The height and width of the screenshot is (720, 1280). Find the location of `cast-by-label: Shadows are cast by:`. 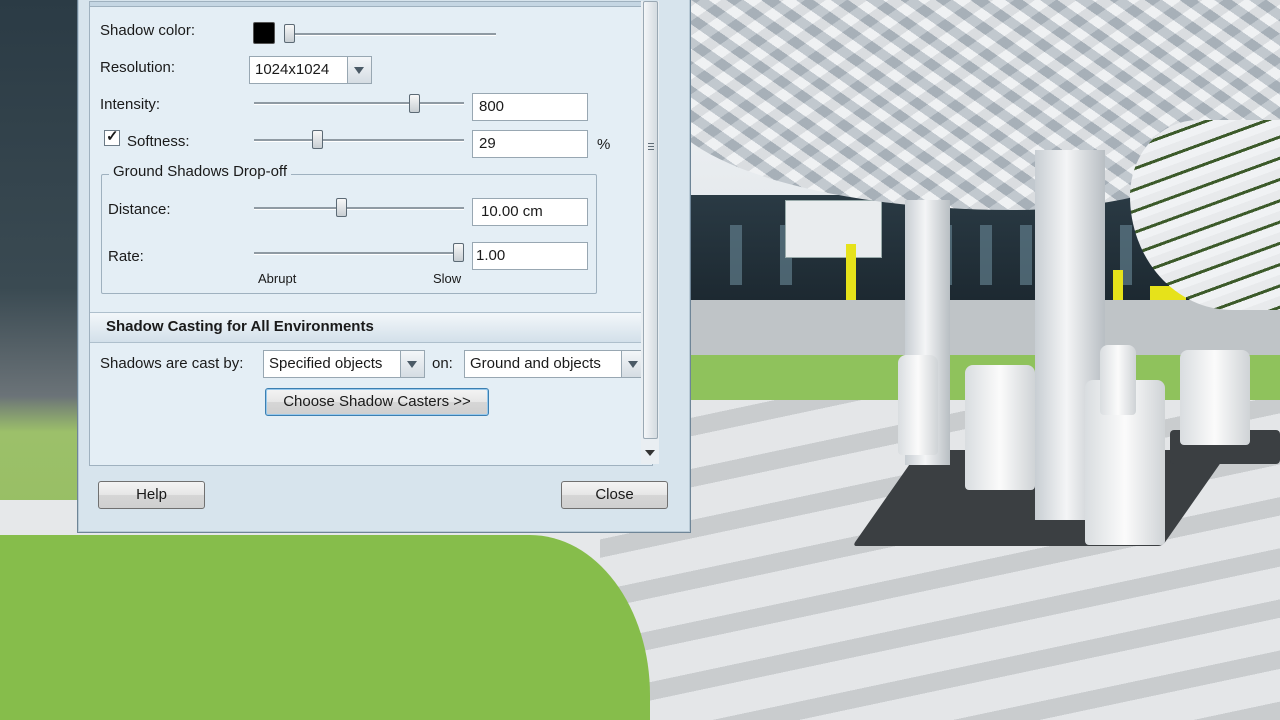

cast-by-label: Shadows are cast by: is located at coordinates (172, 363).